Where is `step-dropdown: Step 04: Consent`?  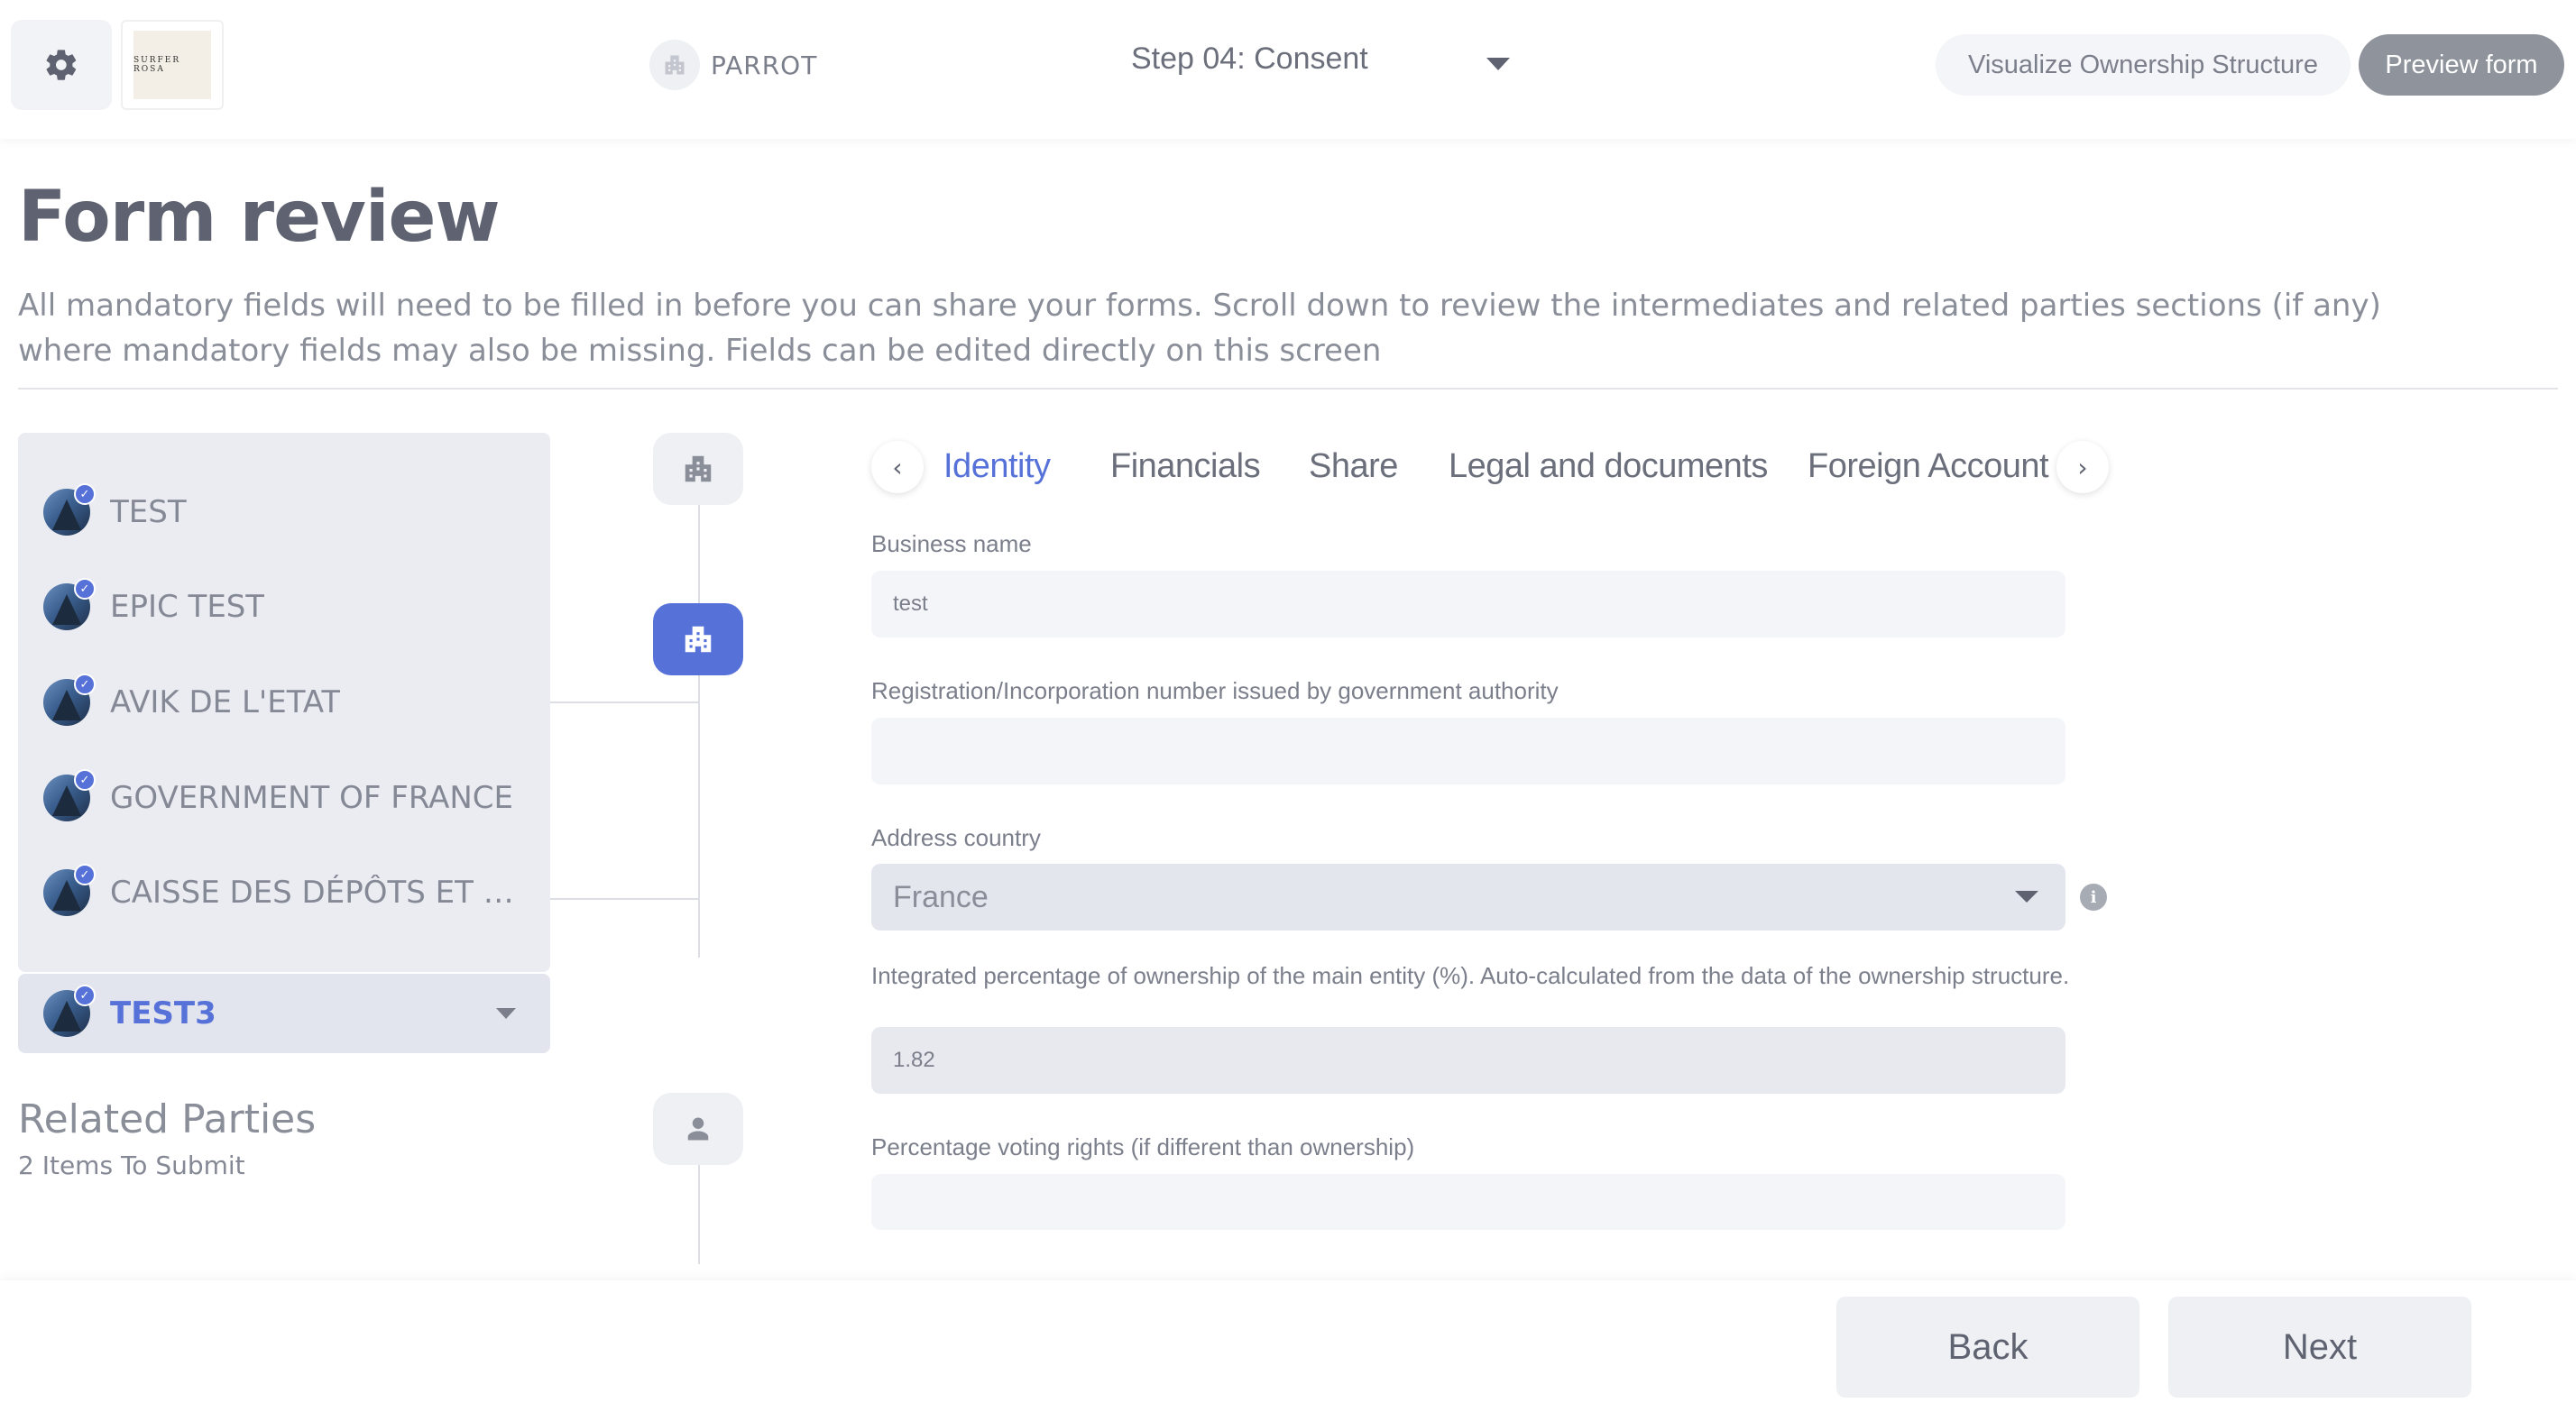
step-dropdown: Step 04: Consent is located at coordinates (1320, 59).